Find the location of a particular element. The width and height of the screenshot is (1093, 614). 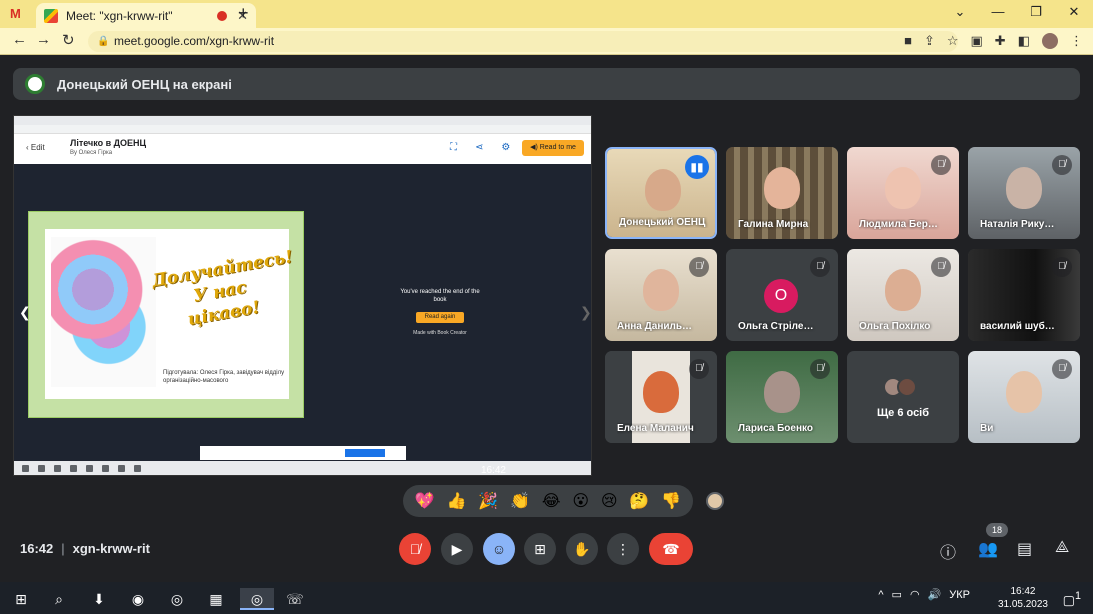

reaction-thinking: 🤔 is located at coordinates (639, 501).